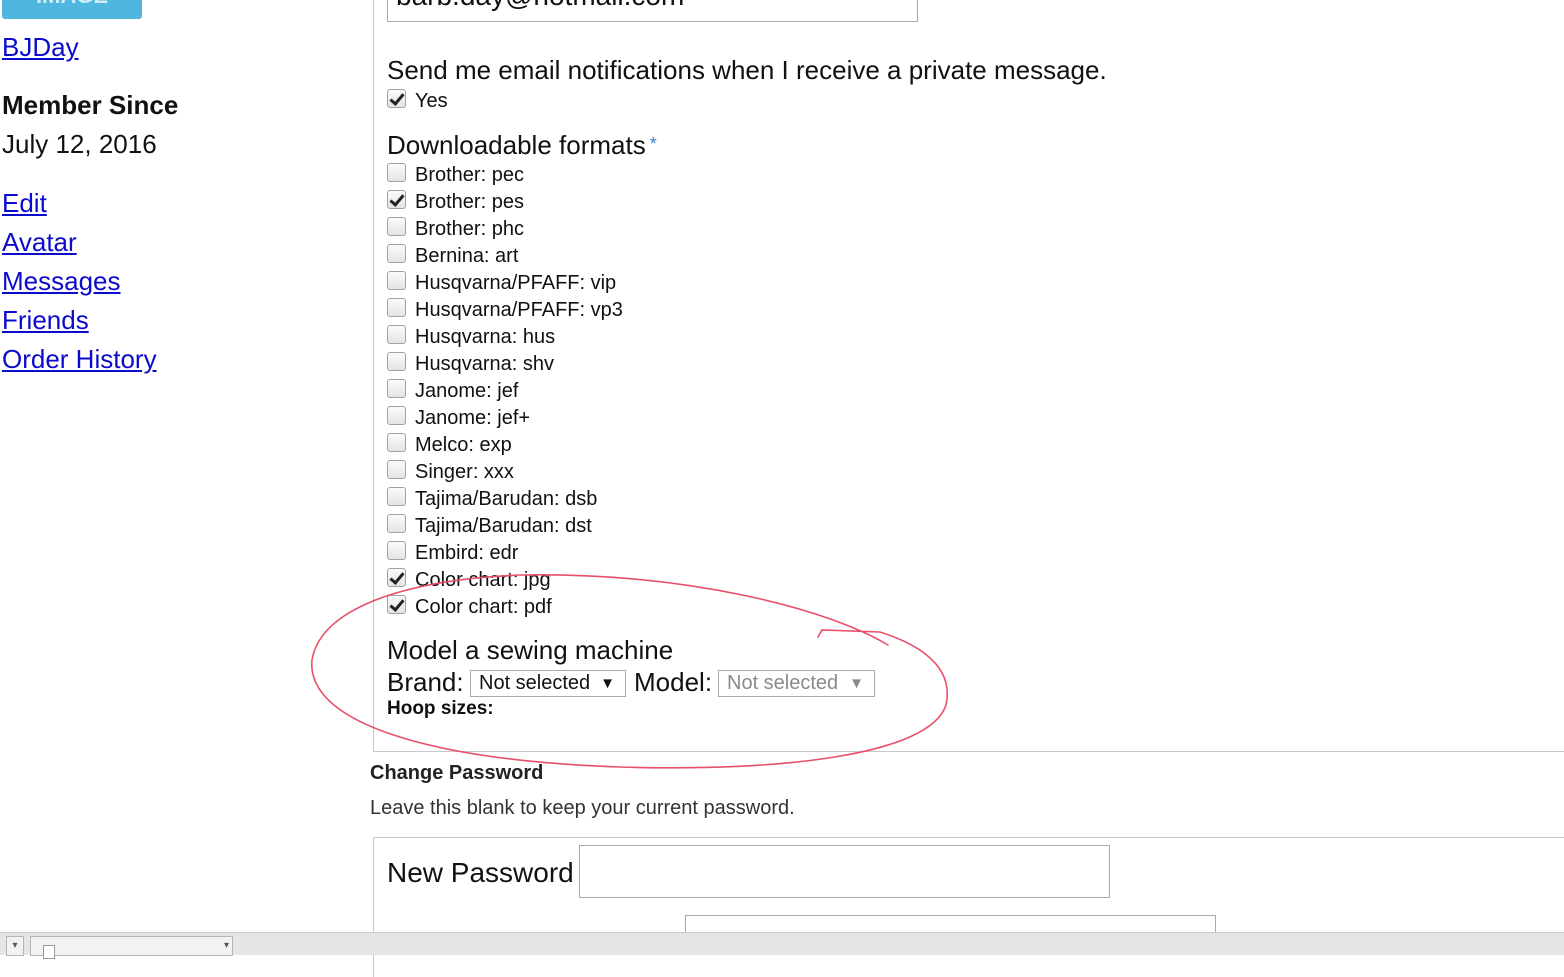 This screenshot has height=977, width=1564. What do you see at coordinates (467, 390) in the screenshot?
I see `format-option-label: Janome: jef` at bounding box center [467, 390].